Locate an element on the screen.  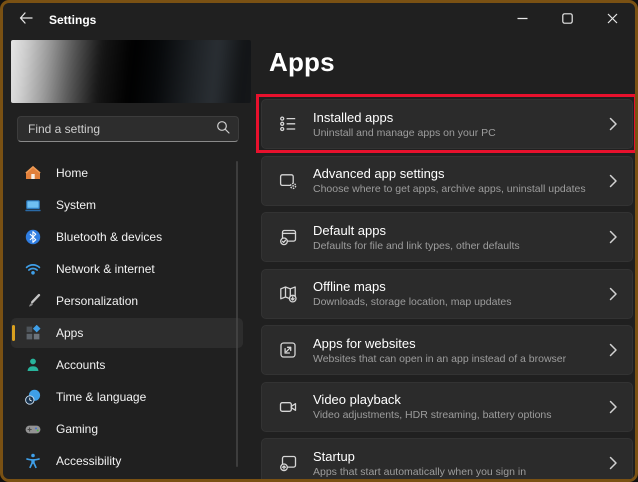
installed-apps-icon is located at coordinates (289, 124).